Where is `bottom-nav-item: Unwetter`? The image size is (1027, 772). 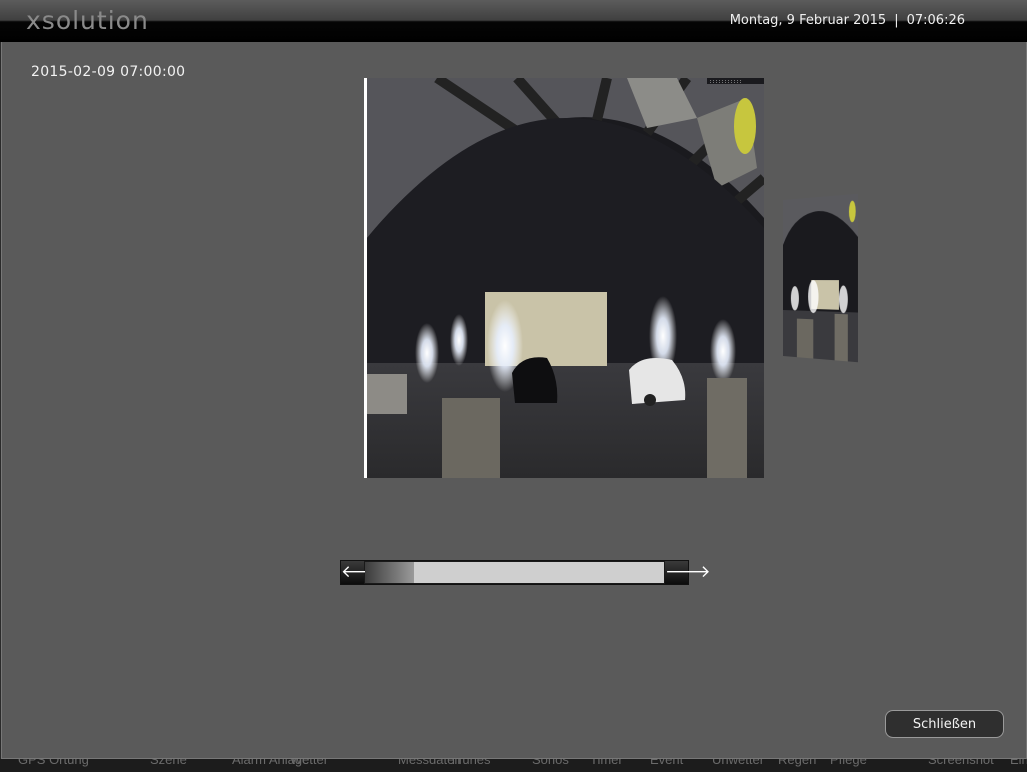
bottom-nav-item: Unwetter is located at coordinates (738, 763).